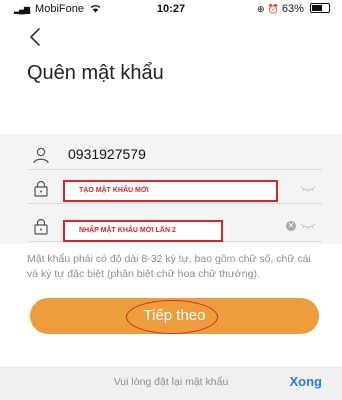  I want to click on phone-number: 0931927579, so click(107, 154).